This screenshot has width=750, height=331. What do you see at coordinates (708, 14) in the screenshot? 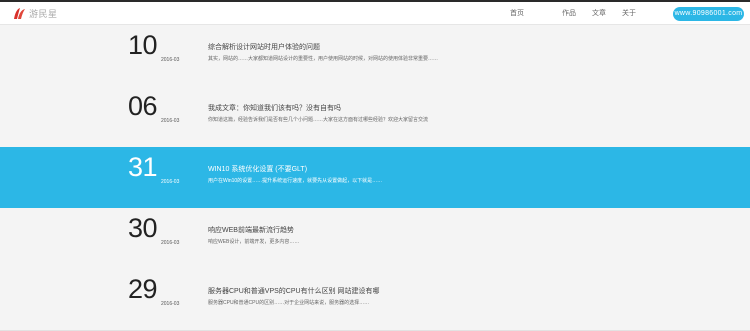
I see `site-url-button: www.90986001.com` at bounding box center [708, 14].